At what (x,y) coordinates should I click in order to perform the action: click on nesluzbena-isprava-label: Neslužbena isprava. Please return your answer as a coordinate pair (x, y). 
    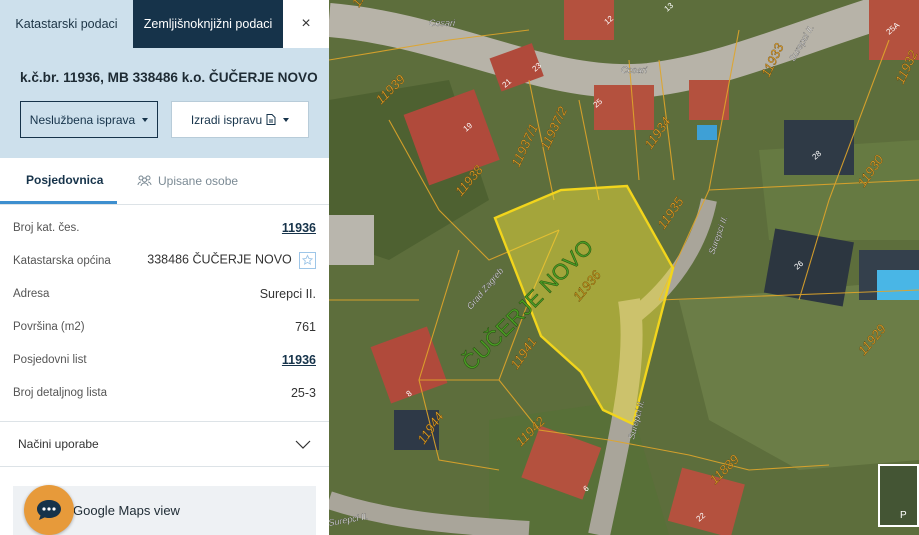
    Looking at the image, I should click on (82, 119).